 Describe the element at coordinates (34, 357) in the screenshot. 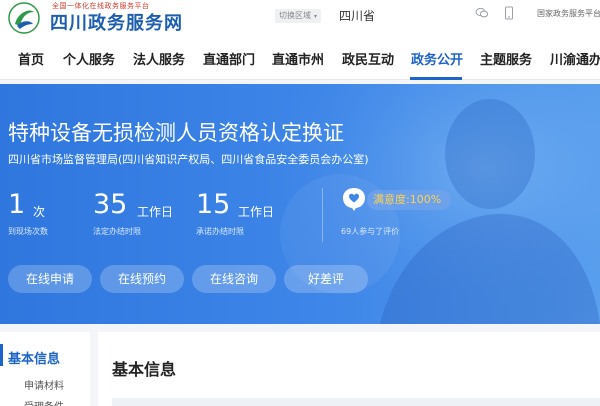

I see `sidebar-item-basic-info: 基本信息` at that location.